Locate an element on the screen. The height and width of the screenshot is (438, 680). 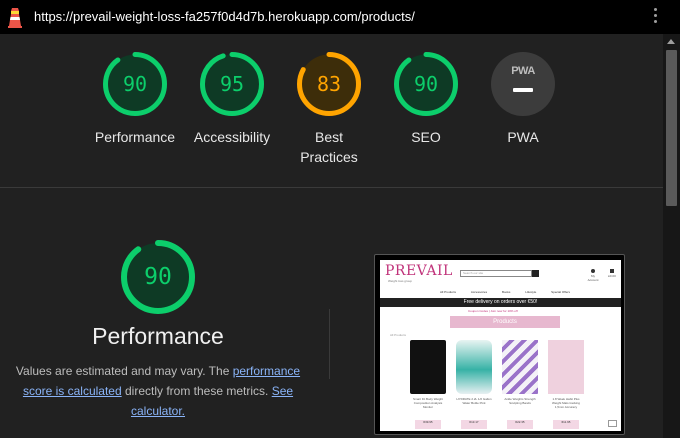
performance-score: 90 is located at coordinates (135, 84).